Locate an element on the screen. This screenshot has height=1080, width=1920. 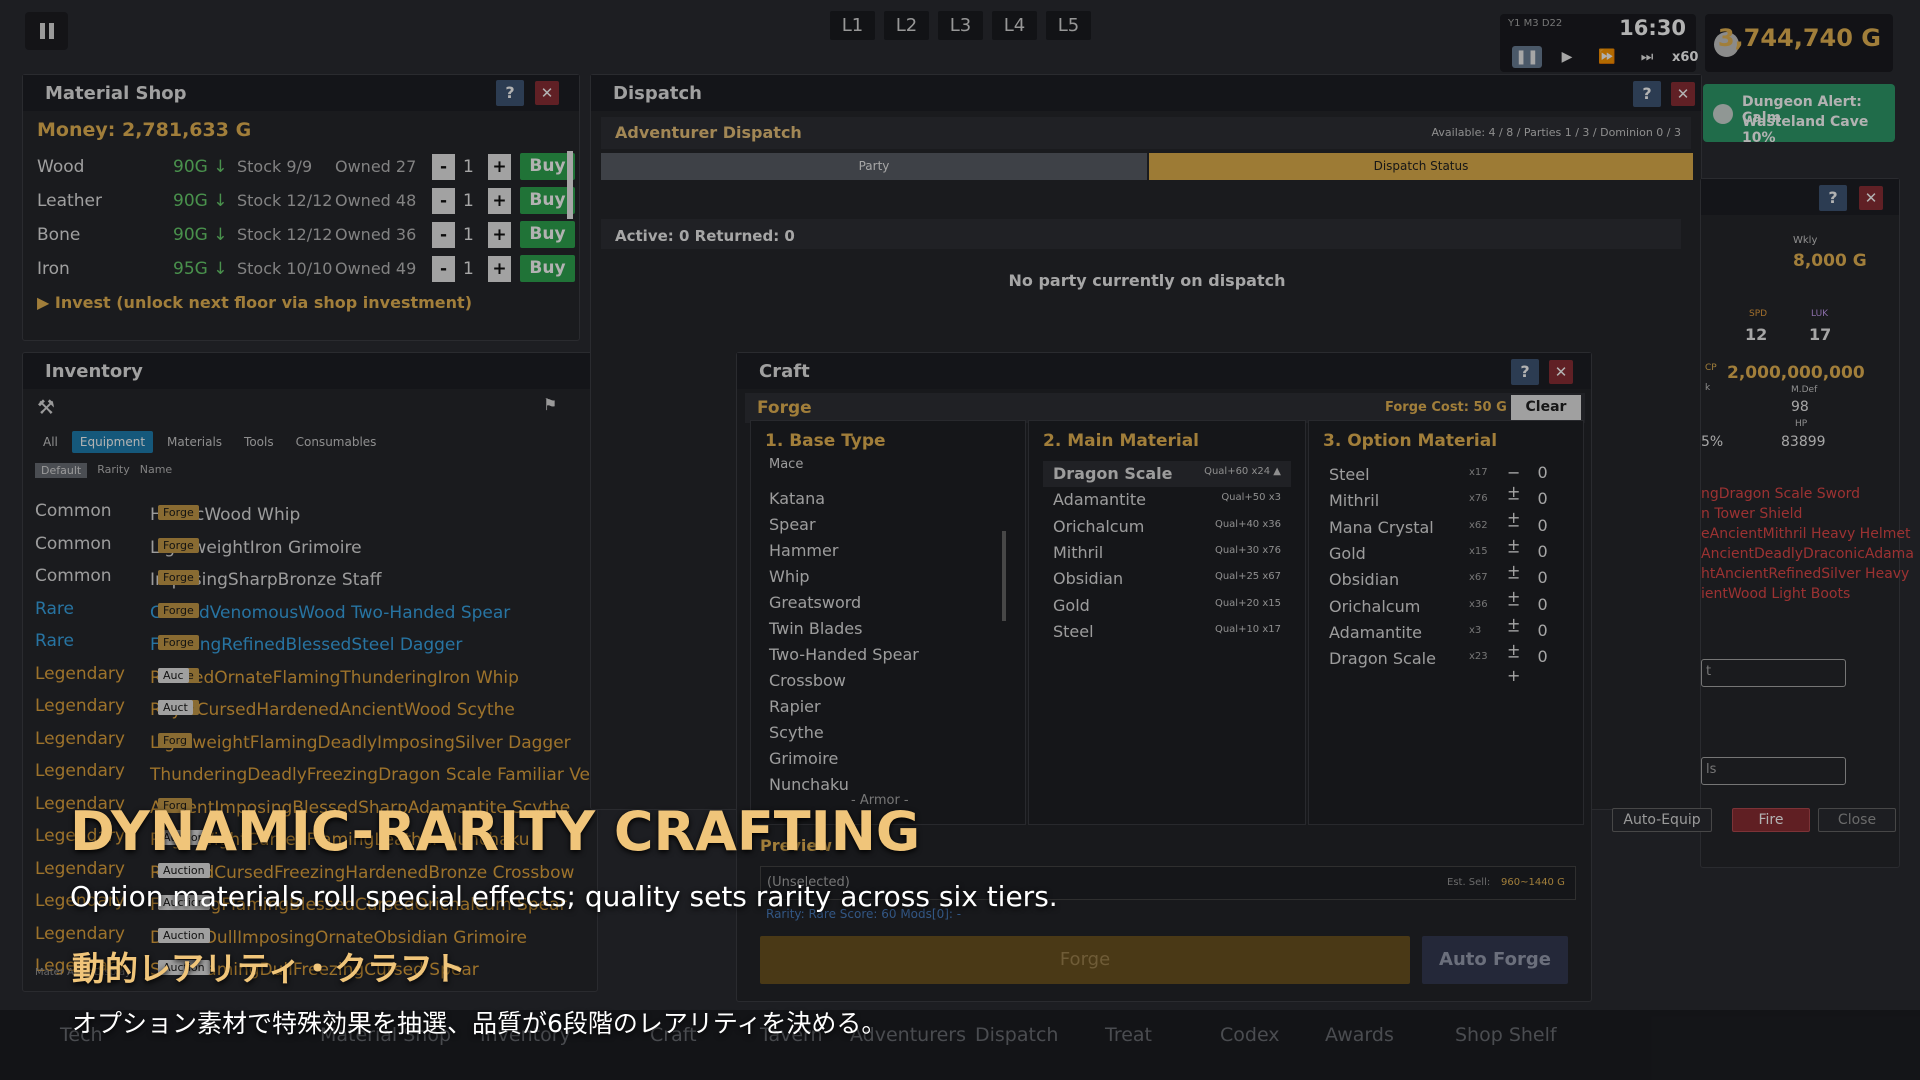
nav-codex: Codex is located at coordinates (1250, 1035).